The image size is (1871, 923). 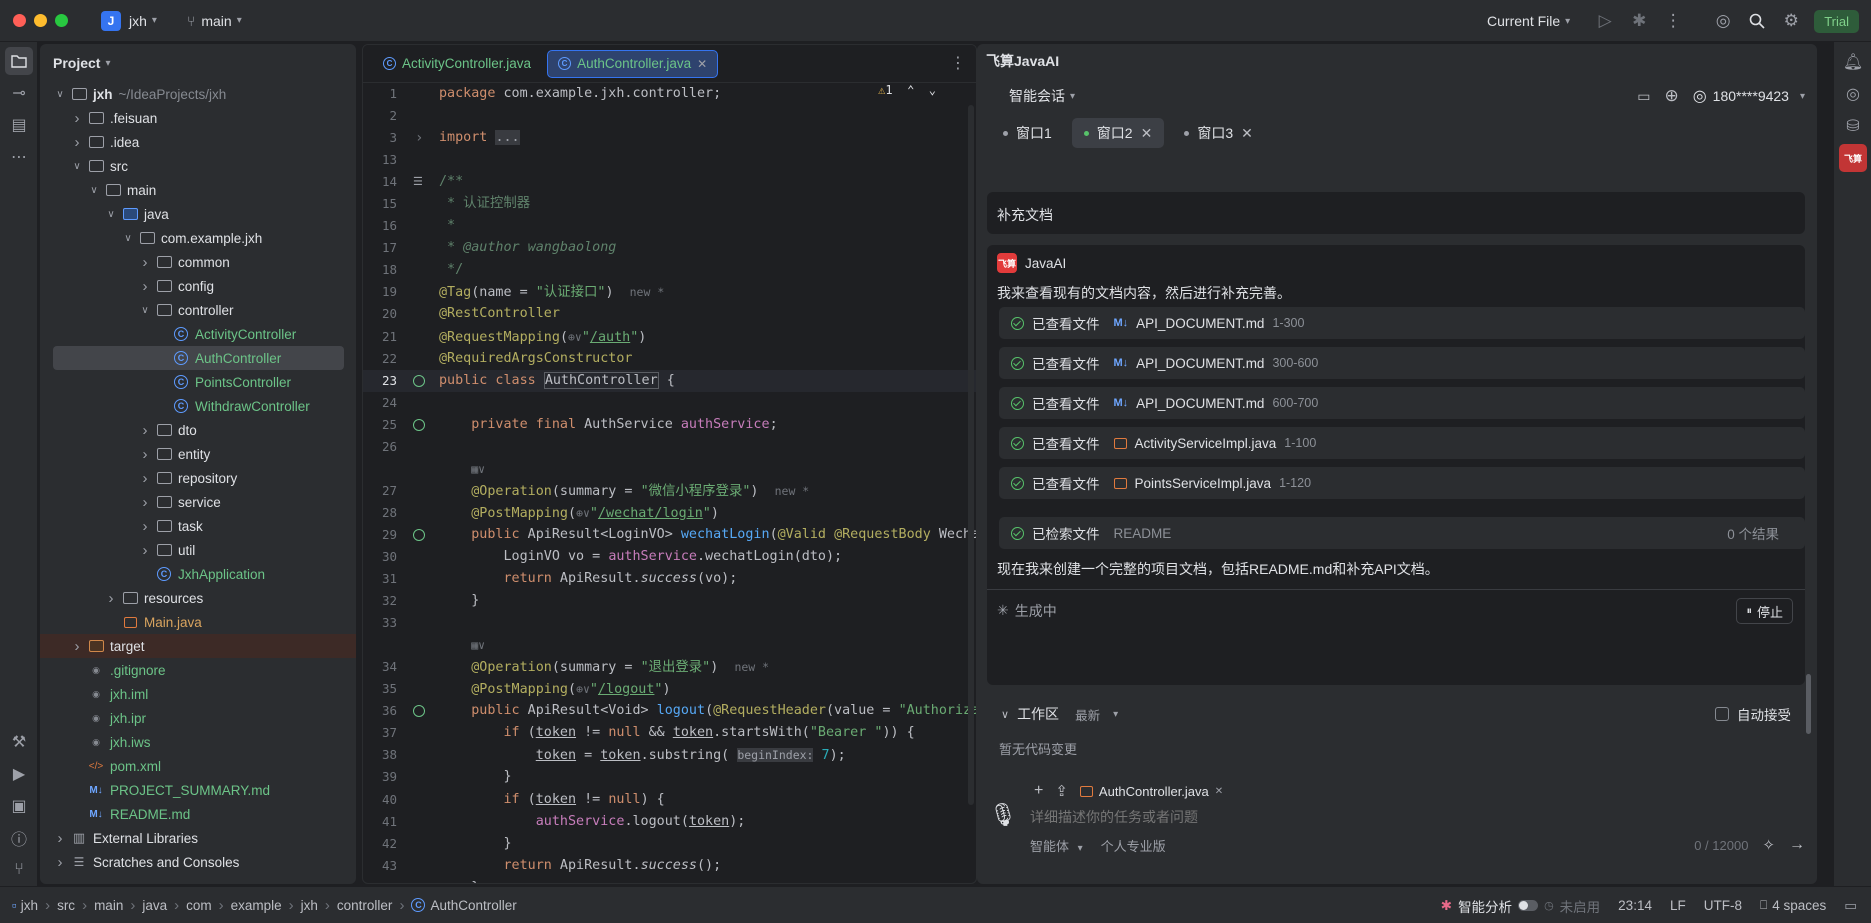 What do you see at coordinates (29, 905) in the screenshot?
I see `breadcrumb-item: jxh` at bounding box center [29, 905].